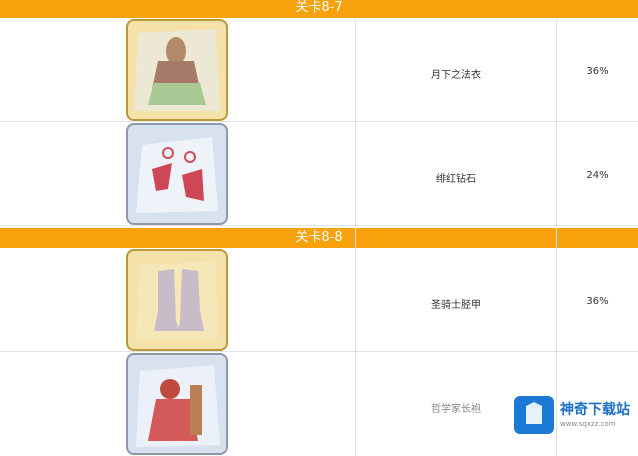 This screenshot has height=456, width=638. I want to click on stage-header: 关卡8-7, so click(319, 9).